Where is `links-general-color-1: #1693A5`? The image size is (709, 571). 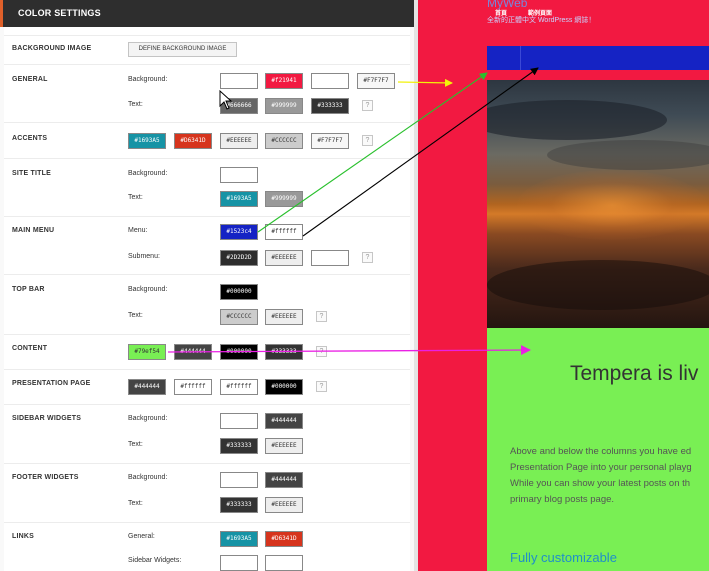 links-general-color-1: #1693A5 is located at coordinates (239, 539).